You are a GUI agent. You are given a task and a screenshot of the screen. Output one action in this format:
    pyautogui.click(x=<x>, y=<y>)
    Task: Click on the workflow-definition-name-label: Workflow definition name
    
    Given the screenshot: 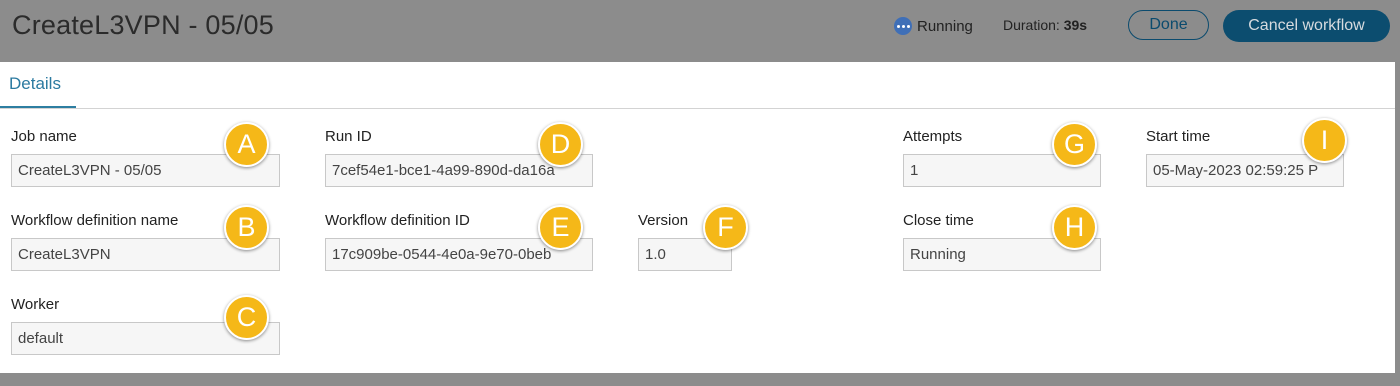 What is the action you would take?
    pyautogui.click(x=95, y=220)
    